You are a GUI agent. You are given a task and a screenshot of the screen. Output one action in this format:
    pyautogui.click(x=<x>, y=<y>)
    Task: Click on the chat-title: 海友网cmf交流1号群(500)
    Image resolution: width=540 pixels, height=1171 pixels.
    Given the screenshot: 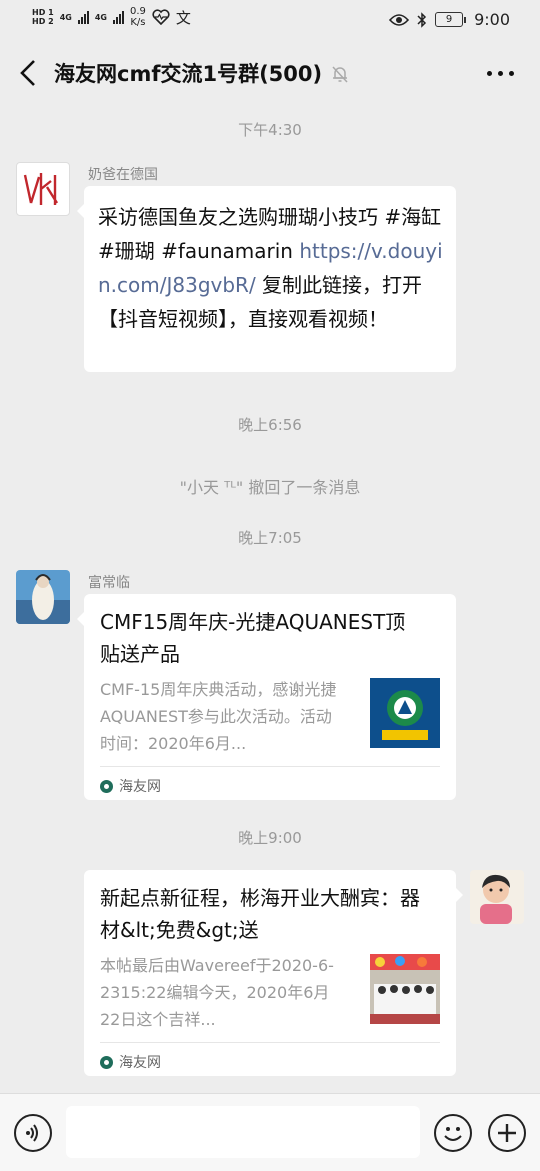 What is the action you would take?
    pyautogui.click(x=188, y=74)
    